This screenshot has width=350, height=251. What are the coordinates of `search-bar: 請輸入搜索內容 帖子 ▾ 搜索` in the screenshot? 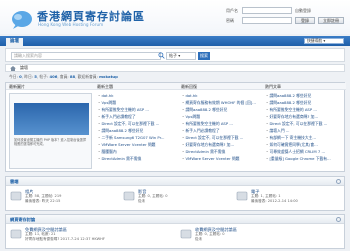 It's located at (175, 55).